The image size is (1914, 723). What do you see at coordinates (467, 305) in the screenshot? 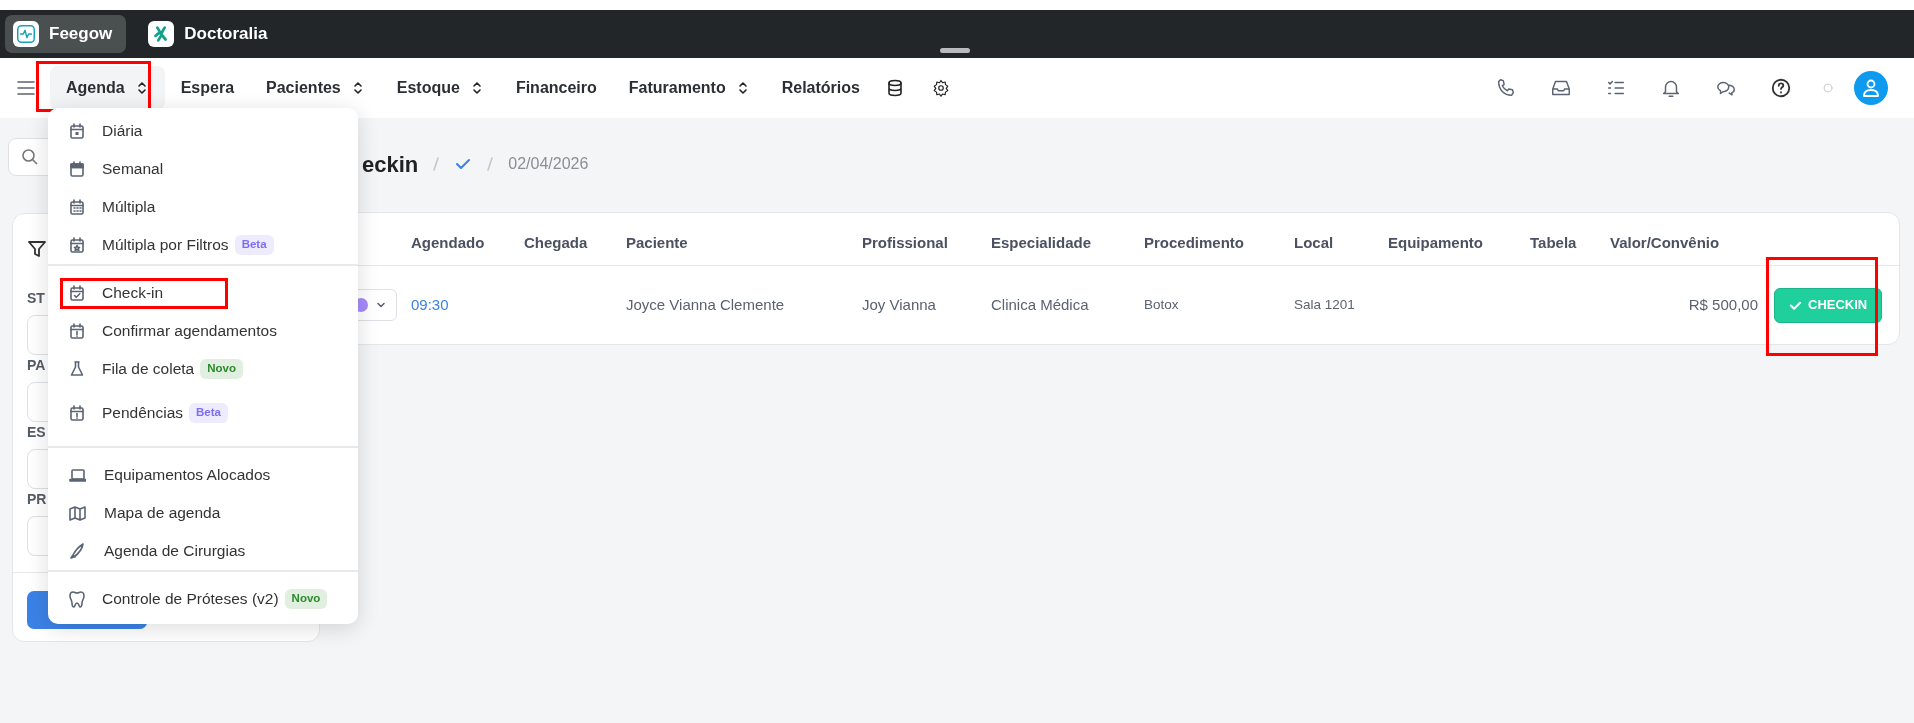
I see `time-link: 09:30` at bounding box center [467, 305].